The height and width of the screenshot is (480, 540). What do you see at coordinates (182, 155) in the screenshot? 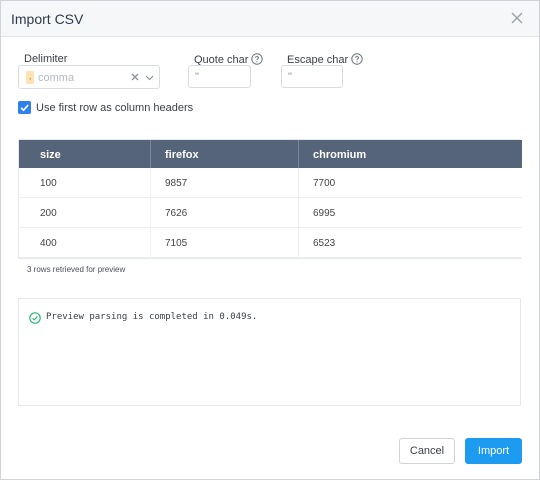
I see `column-header: firefox` at bounding box center [182, 155].